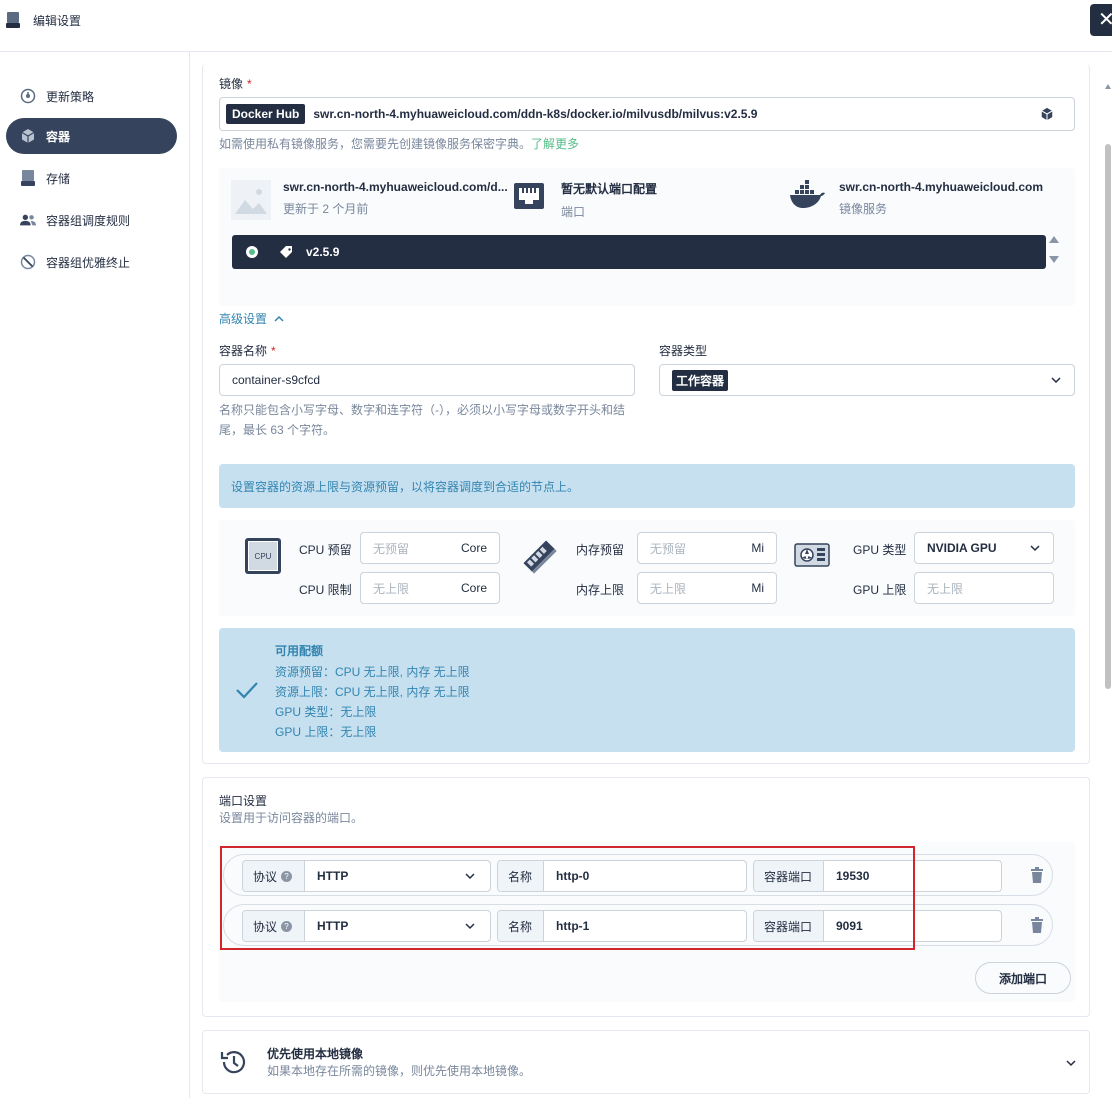 Image resolution: width=1112 pixels, height=1098 pixels. Describe the element at coordinates (1023, 978) in the screenshot. I see `add-port-button: 添加端口` at that location.